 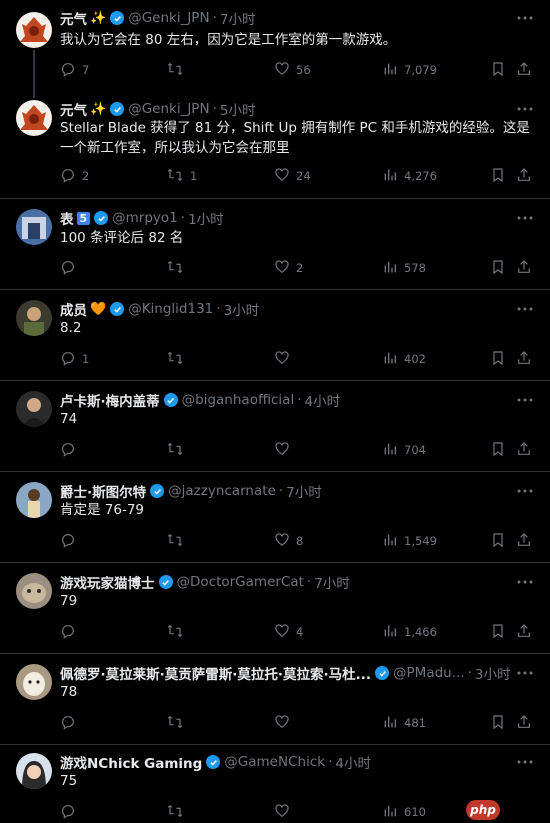 What do you see at coordinates (275, 335) in the screenshot?
I see `tweet: 成员 🧡 @Kinglid131 · 3小时 8.2 1 402` at bounding box center [275, 335].